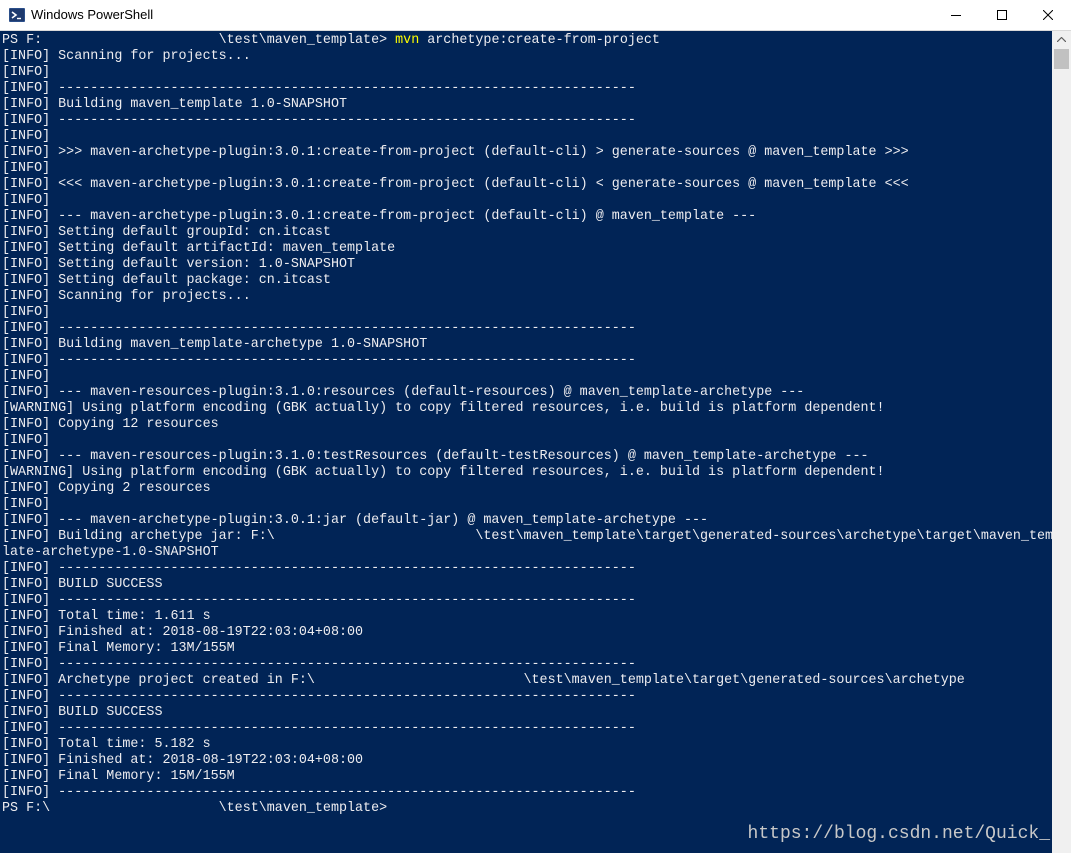  I want to click on console-line: [INFO] Copying 2 resources, so click(106, 488).